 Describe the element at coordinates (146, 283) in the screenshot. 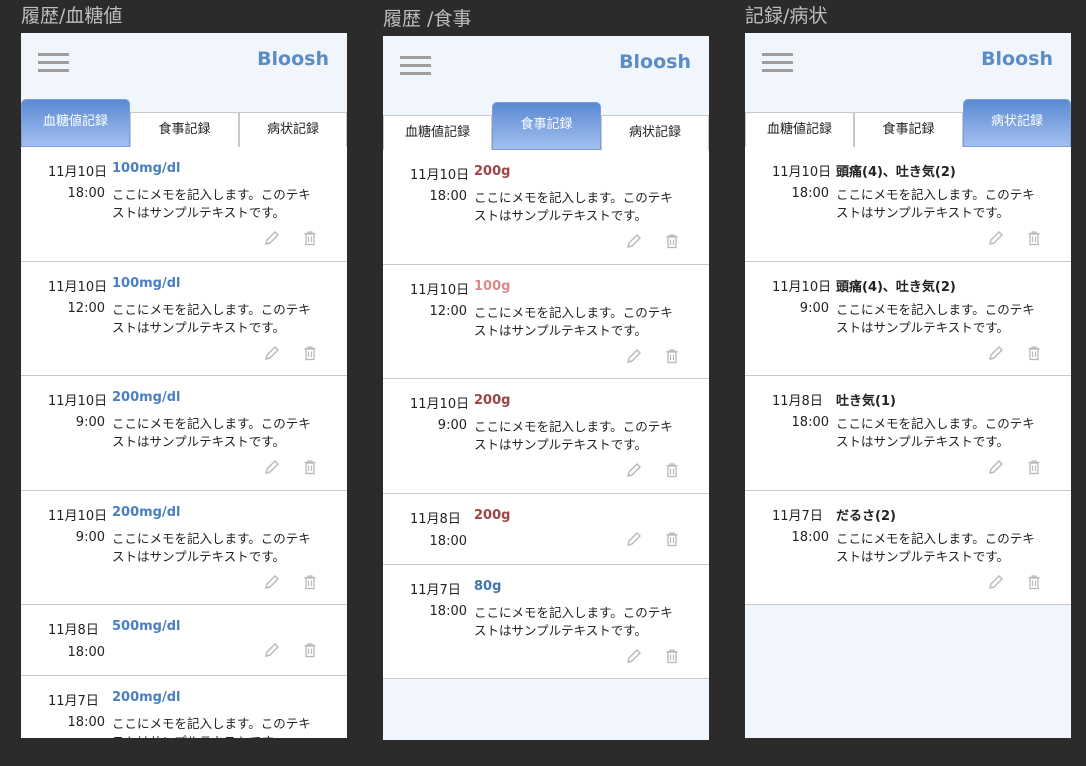

I see `record-value: 100mg/dl` at that location.